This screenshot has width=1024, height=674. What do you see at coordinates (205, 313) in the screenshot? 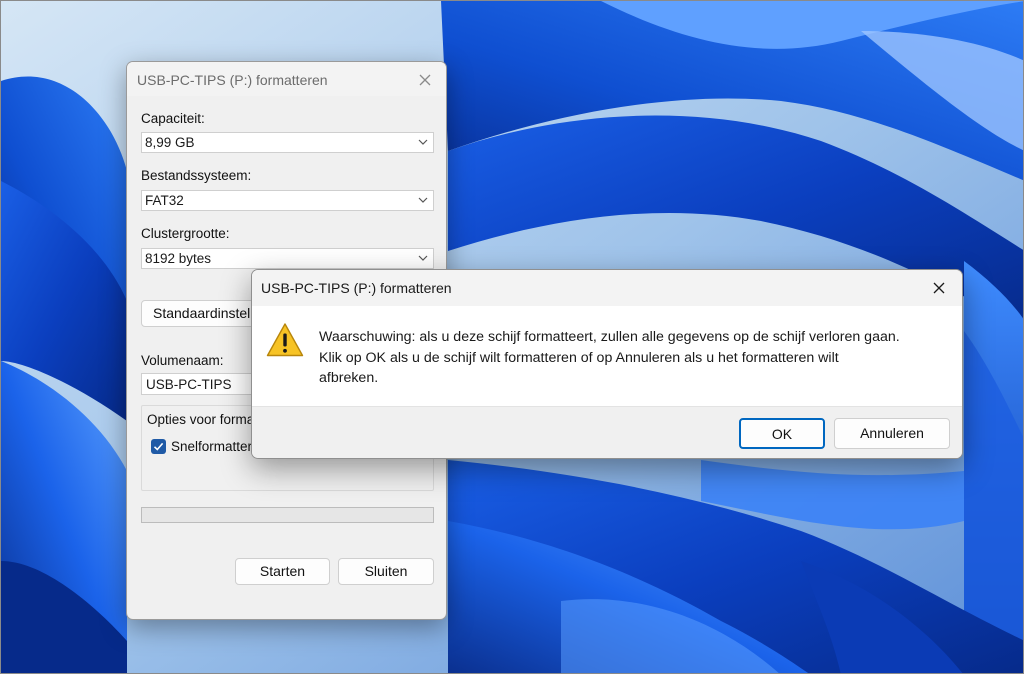
I see `restore-defaults-label: Standaardinstelli` at bounding box center [205, 313].